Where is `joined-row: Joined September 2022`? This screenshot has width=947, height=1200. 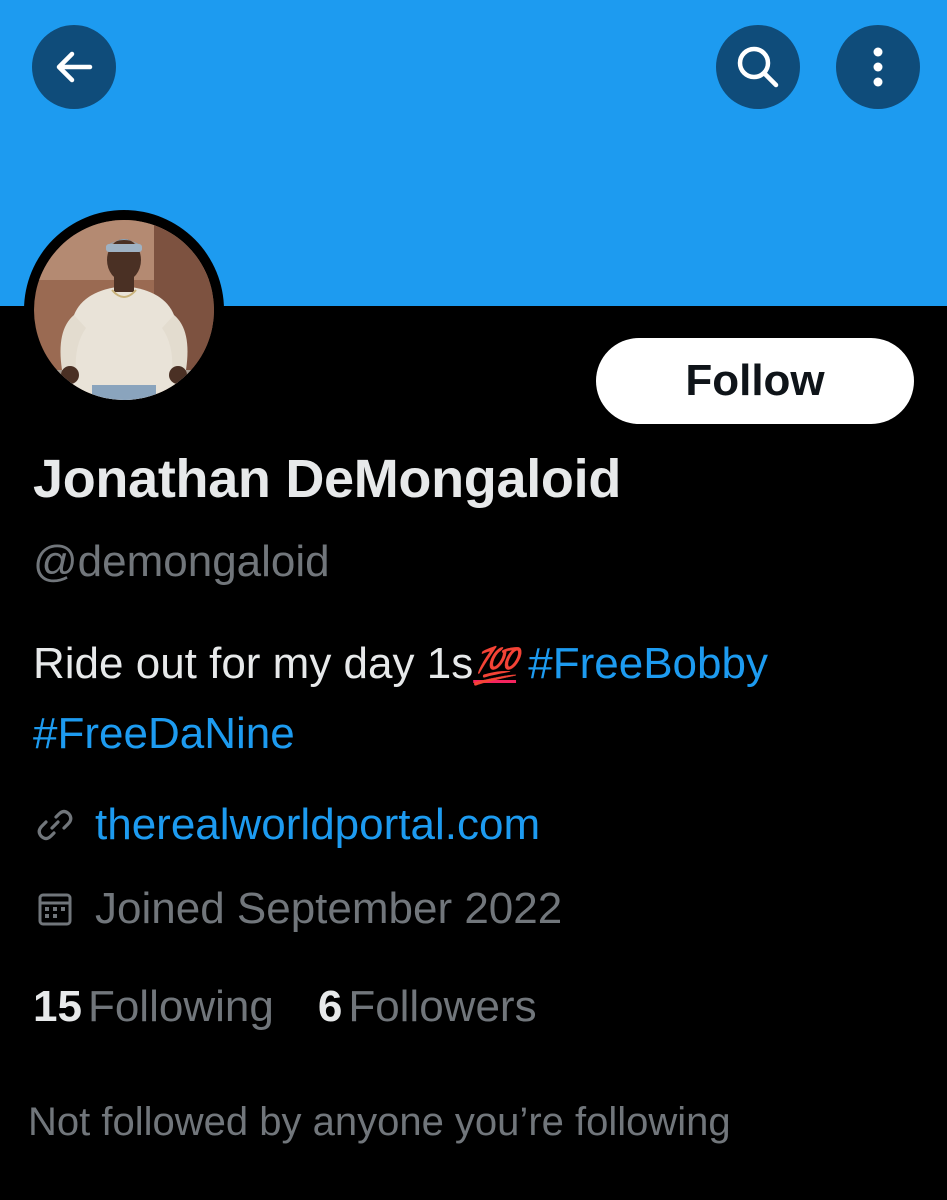
joined-row: Joined September 2022 is located at coordinates (297, 909).